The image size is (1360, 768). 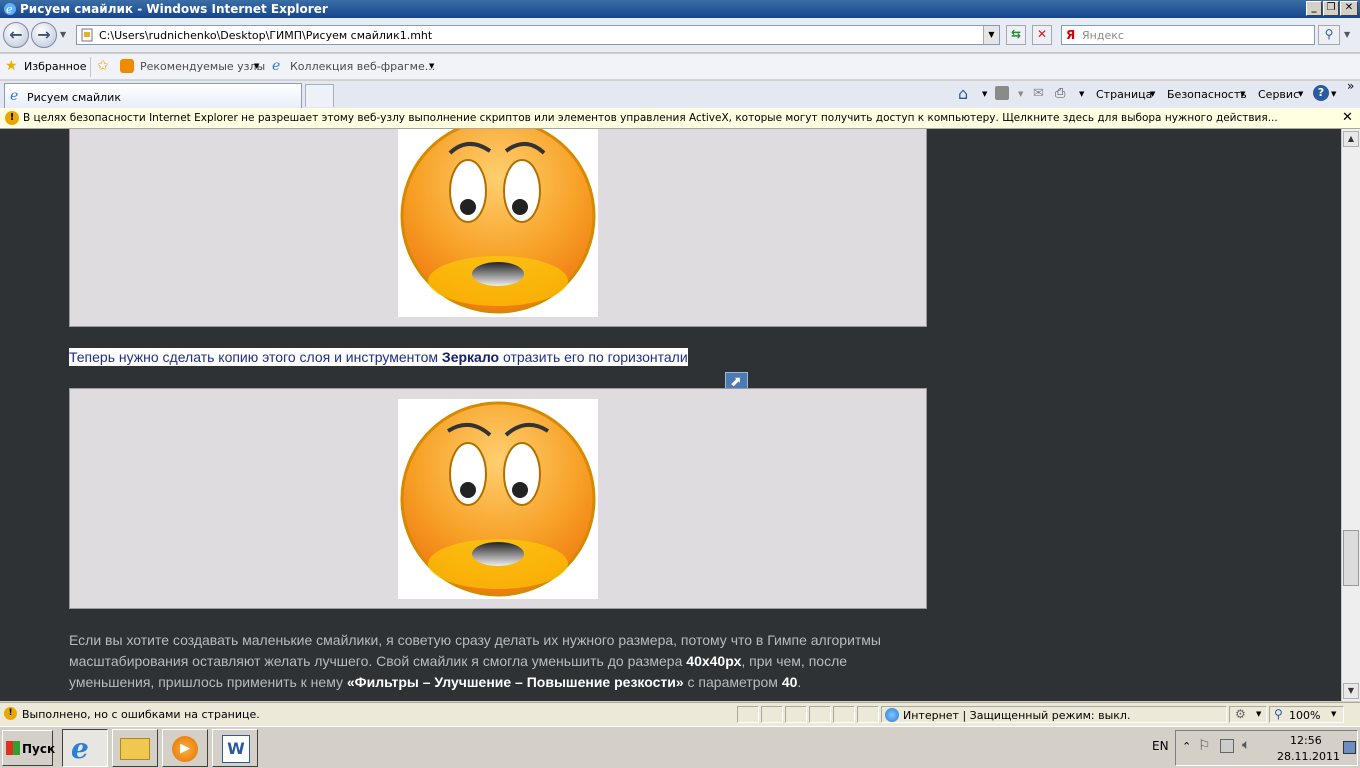 I want to click on zoom-panel: ⚲ 100% ▼, so click(x=1306, y=714).